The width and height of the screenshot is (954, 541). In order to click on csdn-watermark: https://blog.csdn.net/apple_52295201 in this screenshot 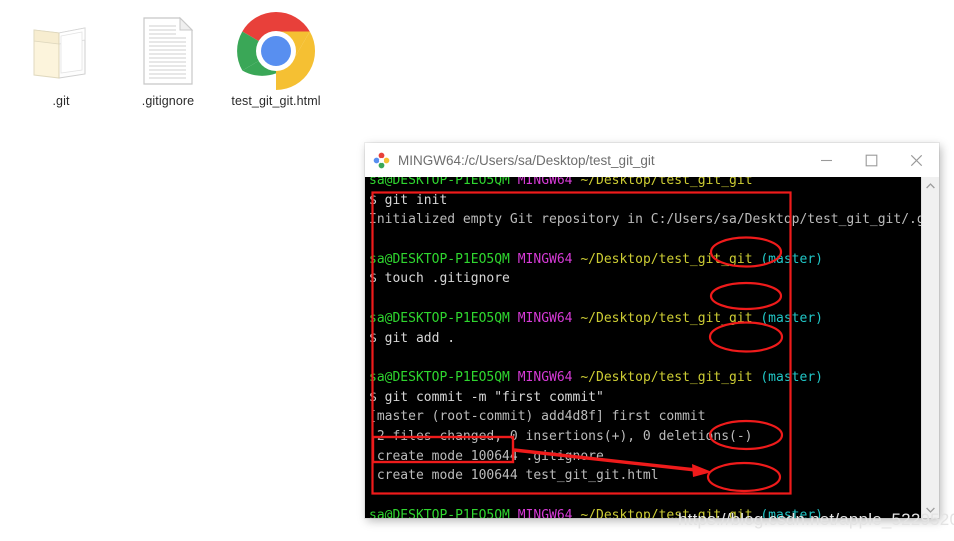, I will do `click(816, 519)`.